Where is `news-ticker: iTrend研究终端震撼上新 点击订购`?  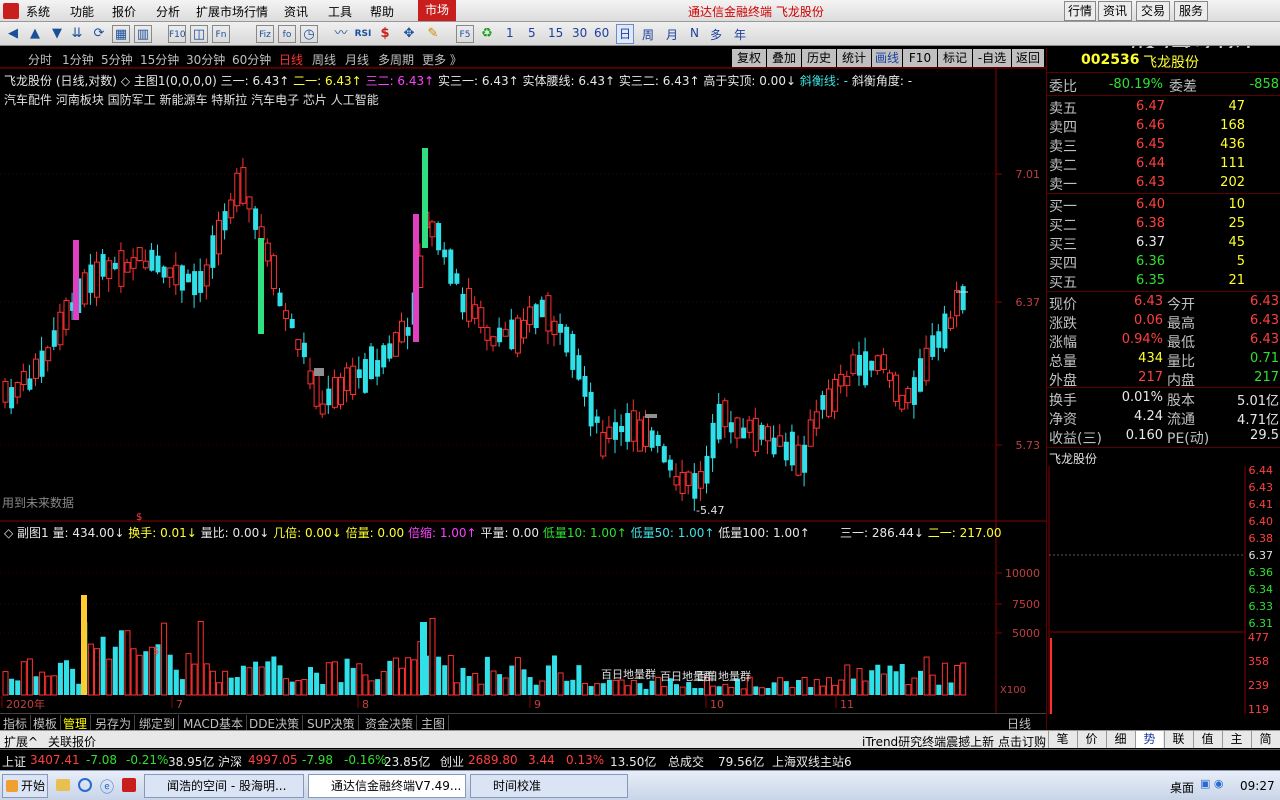
news-ticker: iTrend研究终端震撼上新 点击订购 is located at coordinates (954, 741).